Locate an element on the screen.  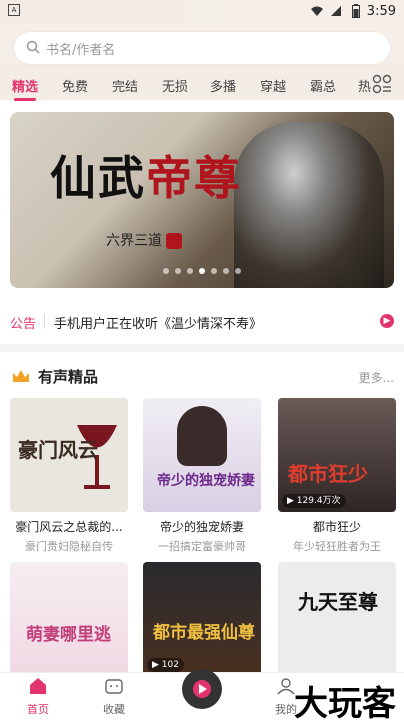
tab-active-indicator is located at coordinates (25, 99).